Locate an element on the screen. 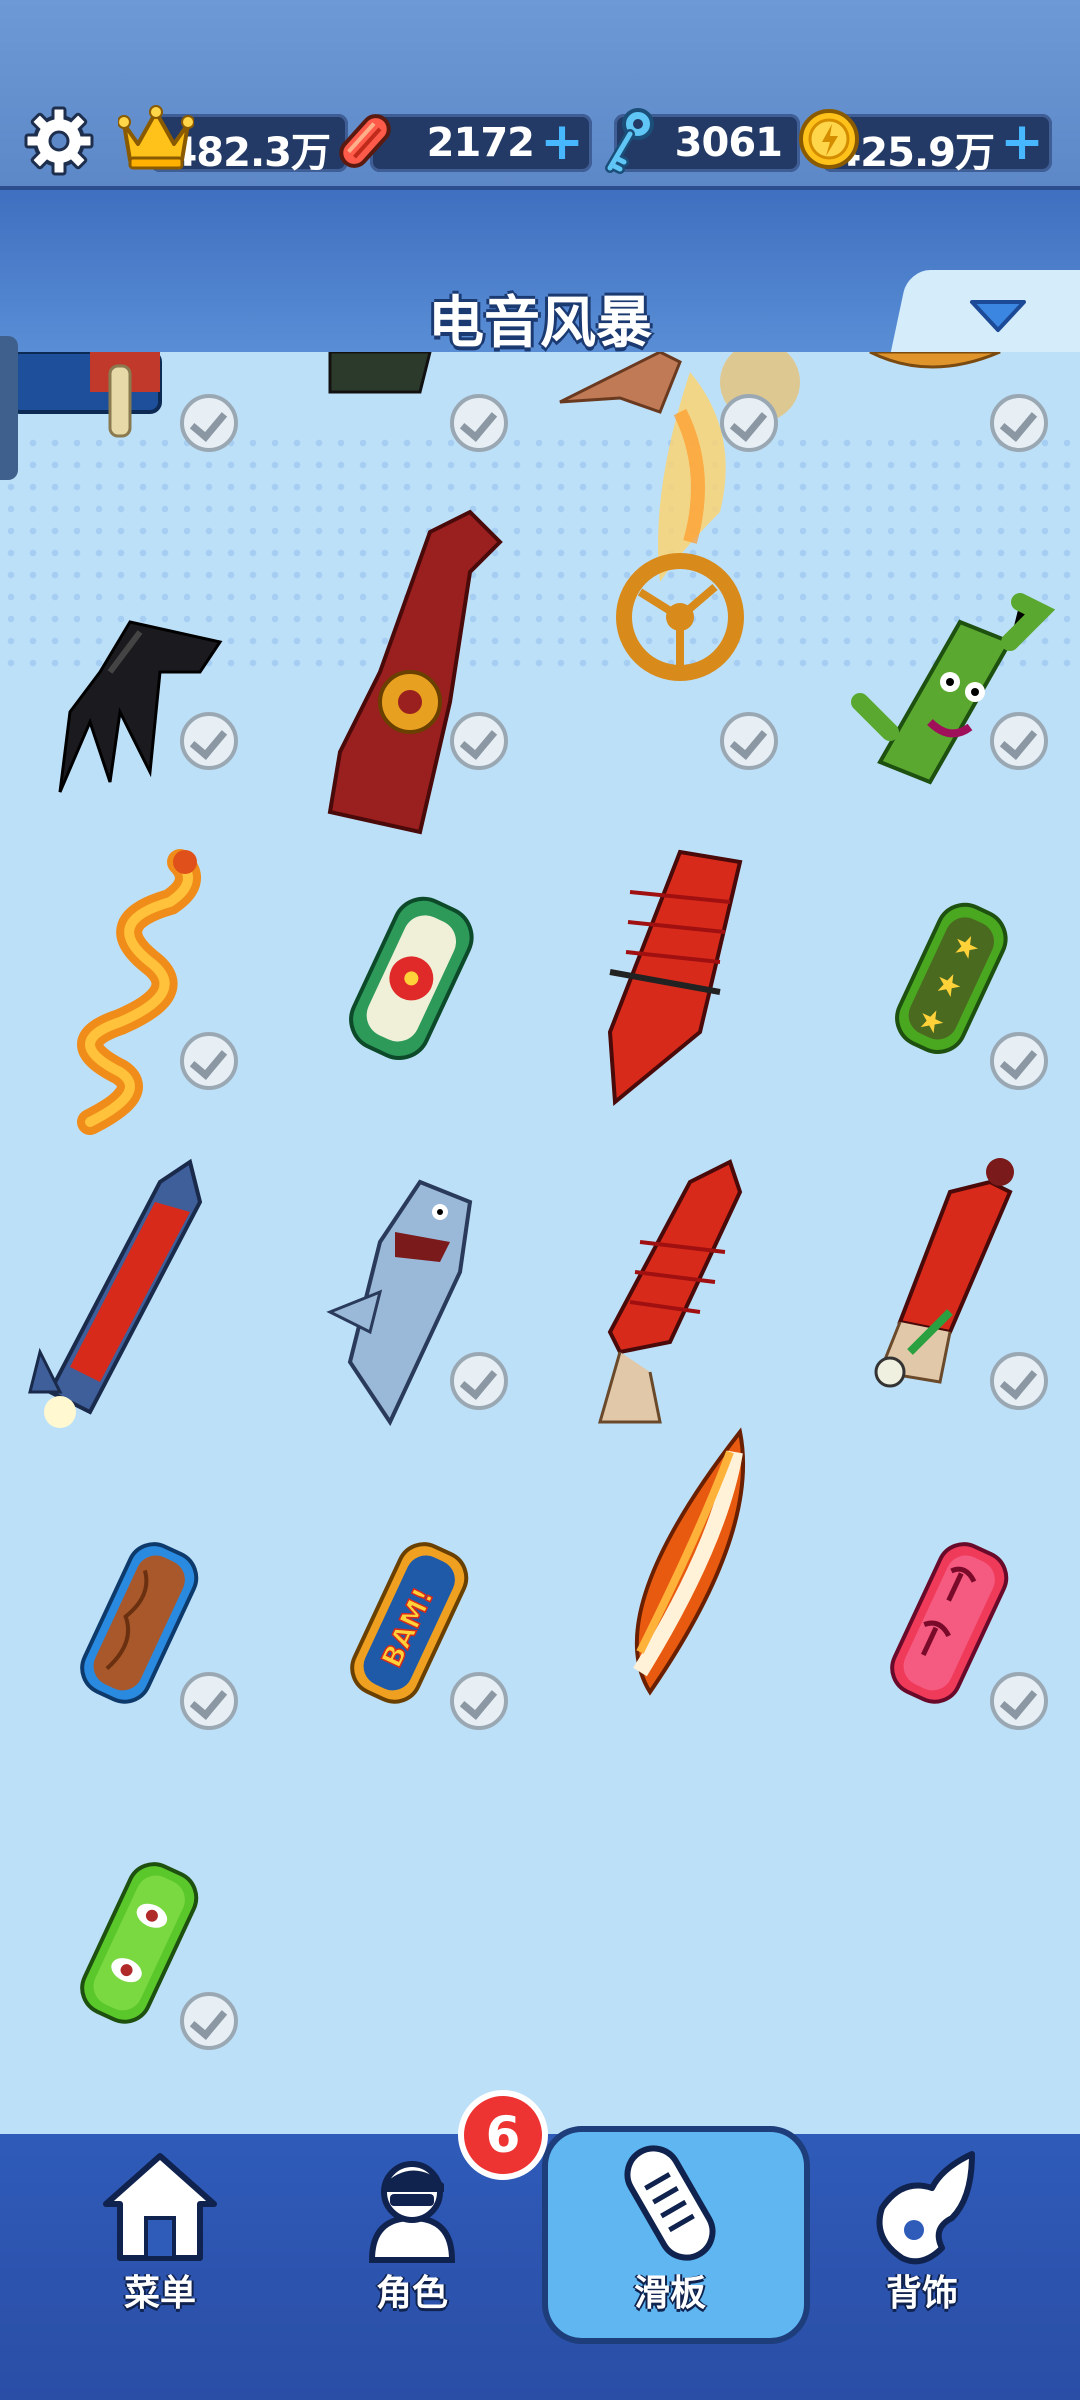  red-glider-art is located at coordinates (675, 978).